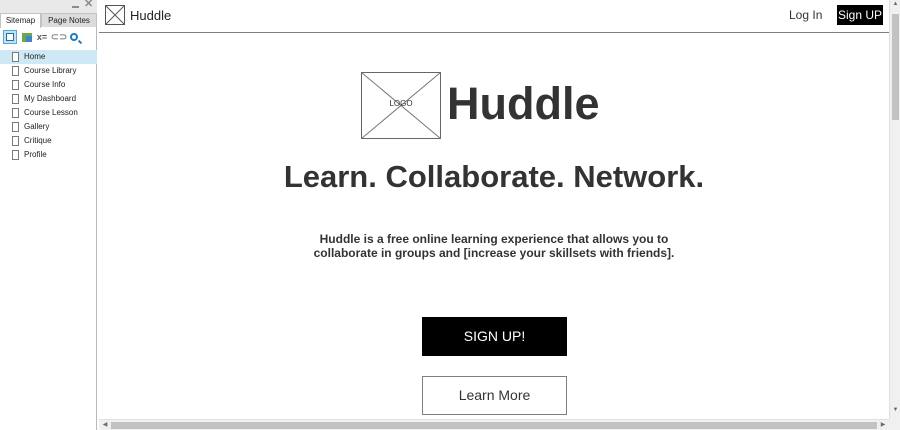  Describe the element at coordinates (48, 57) in the screenshot. I see `sitemap-item-home: Home` at that location.